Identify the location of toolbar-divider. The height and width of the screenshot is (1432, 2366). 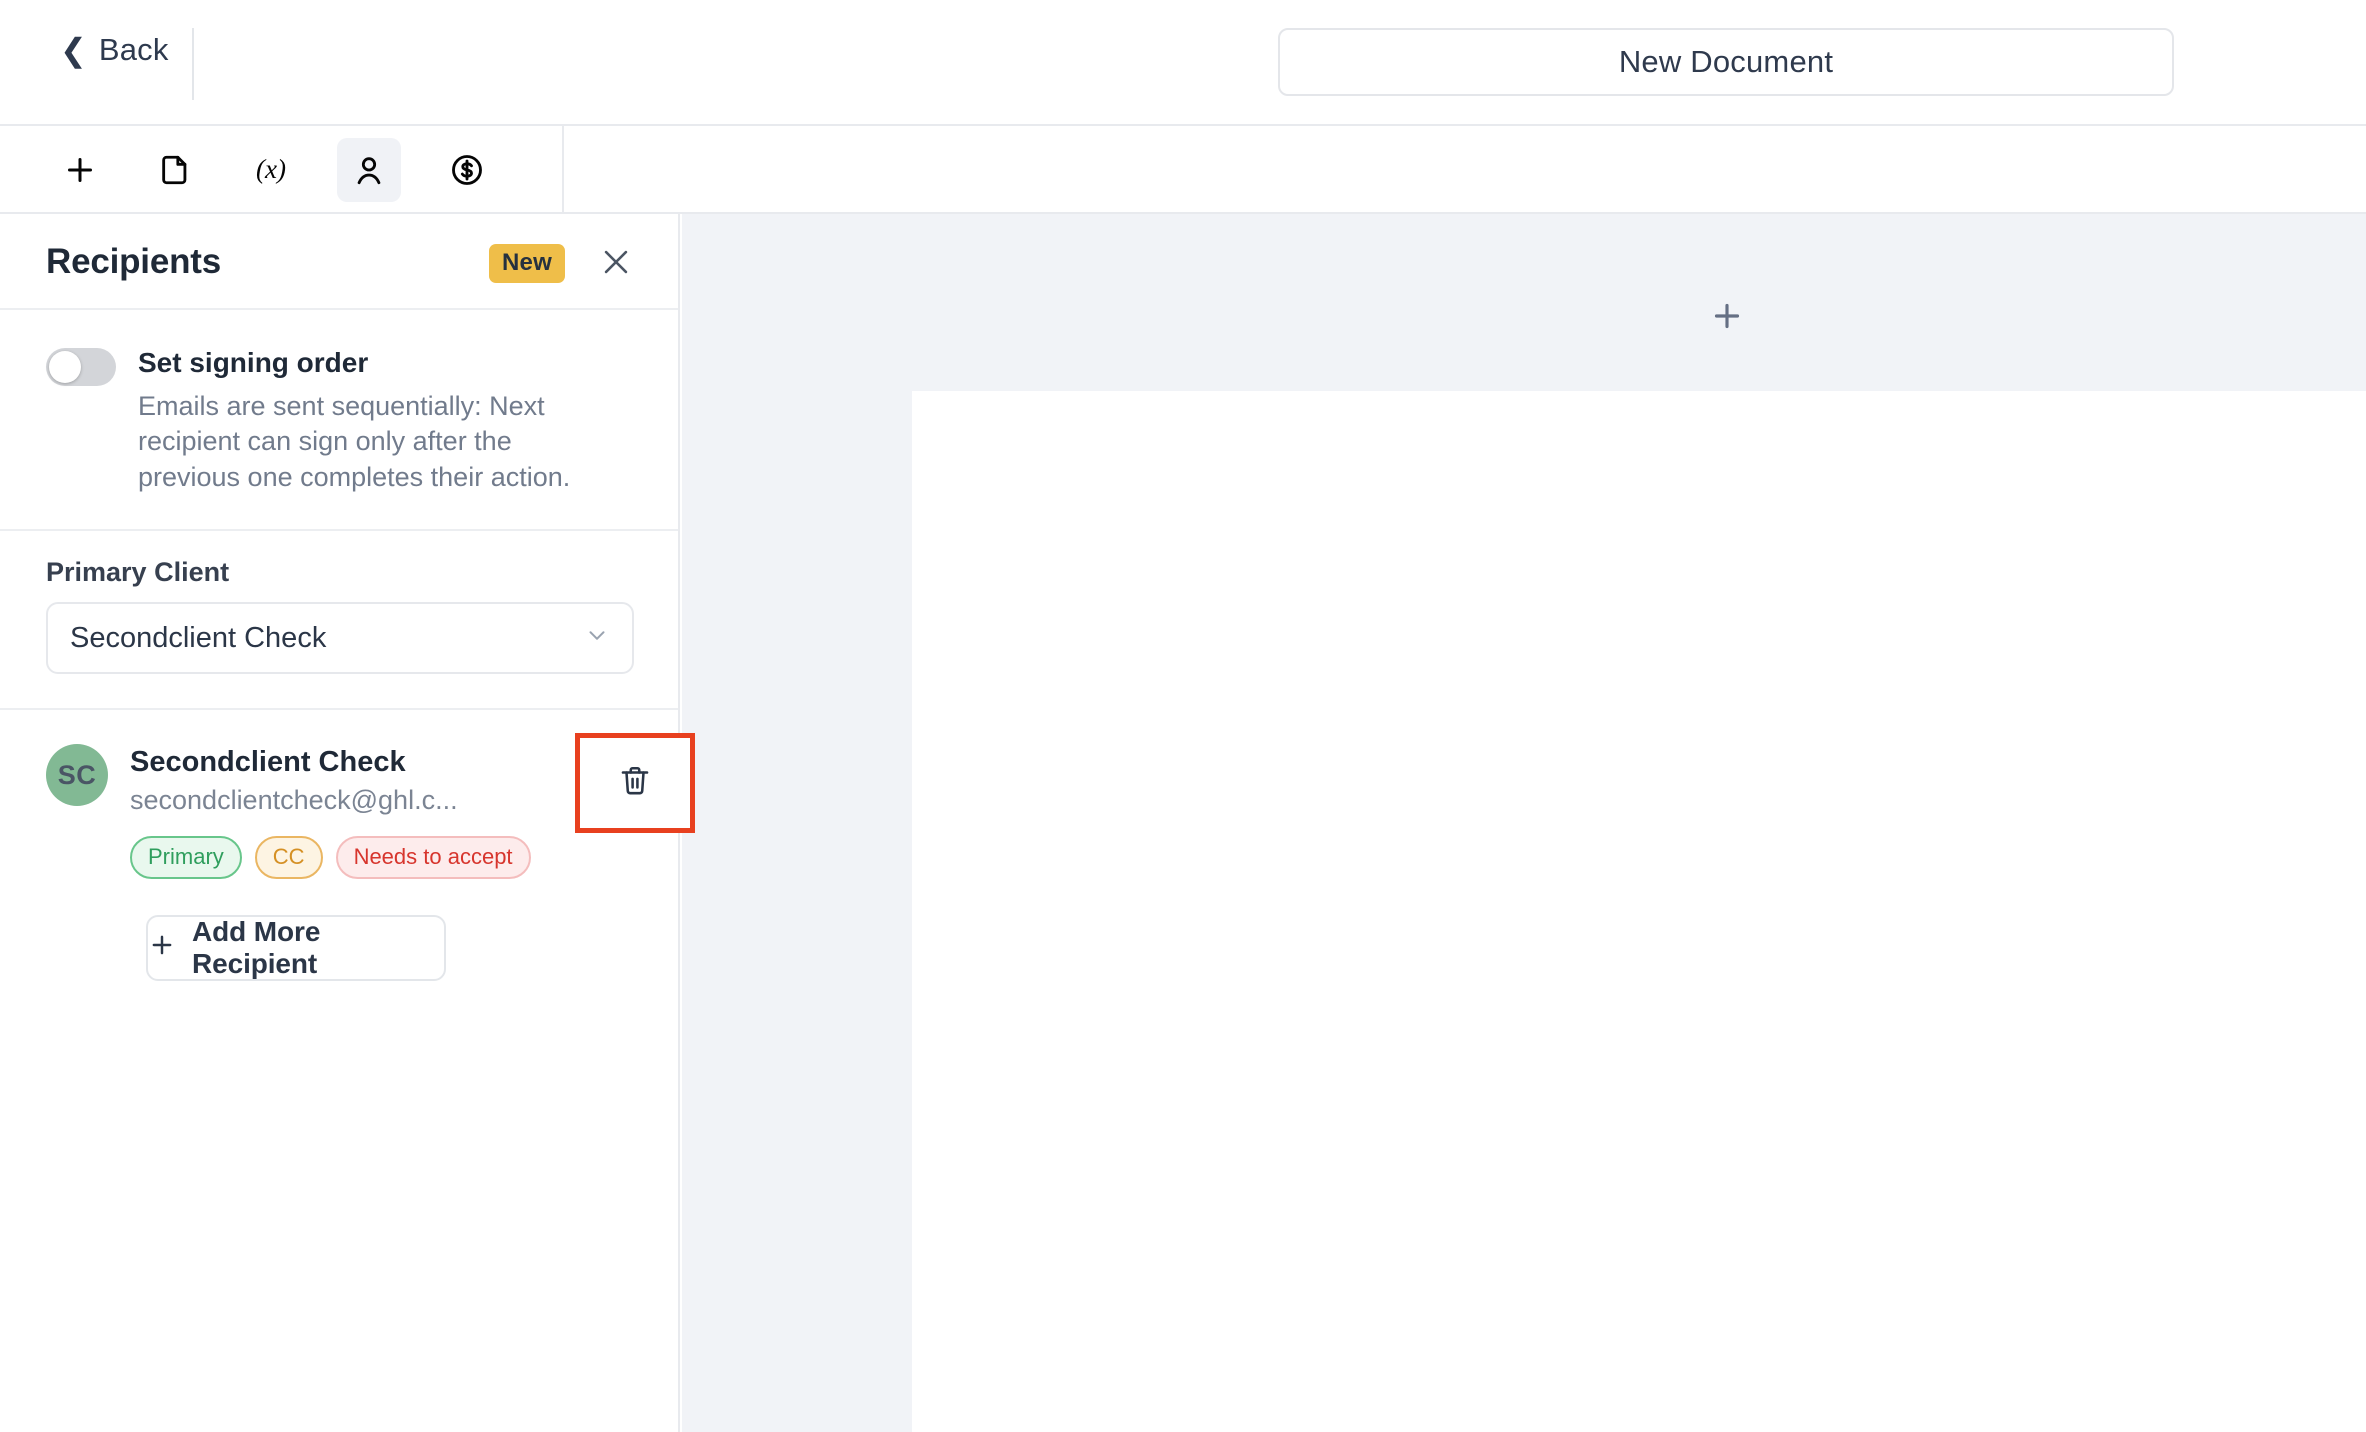
(193, 64).